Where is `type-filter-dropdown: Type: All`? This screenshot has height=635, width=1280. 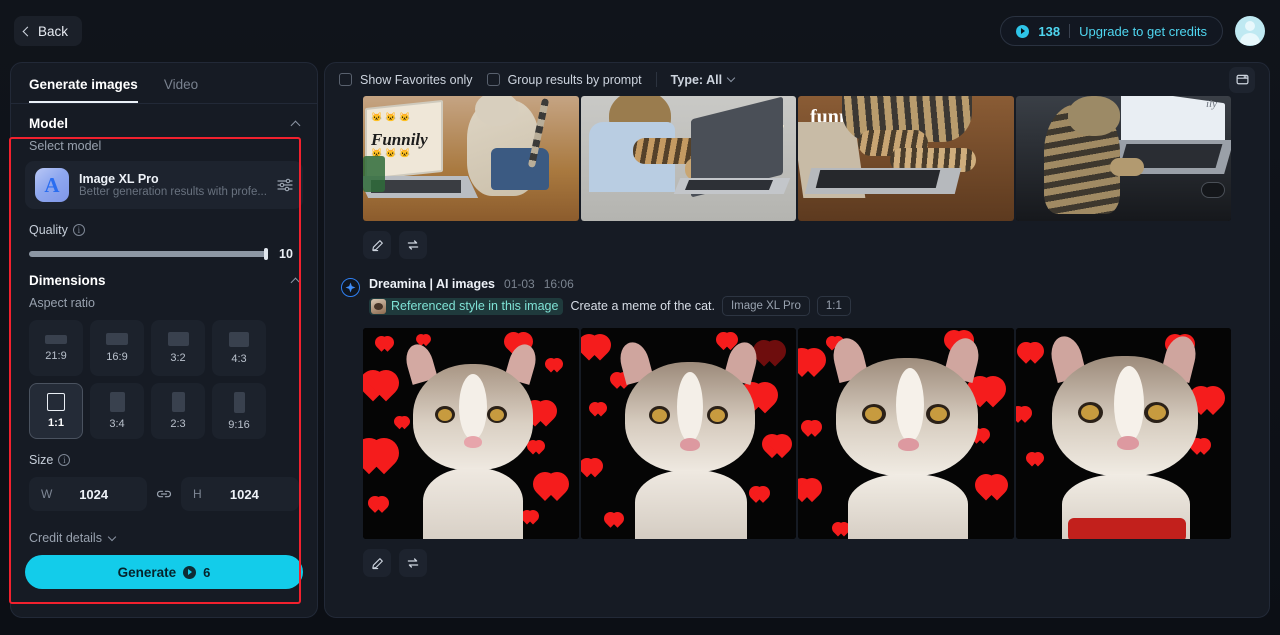 type-filter-dropdown: Type: All is located at coordinates (703, 79).